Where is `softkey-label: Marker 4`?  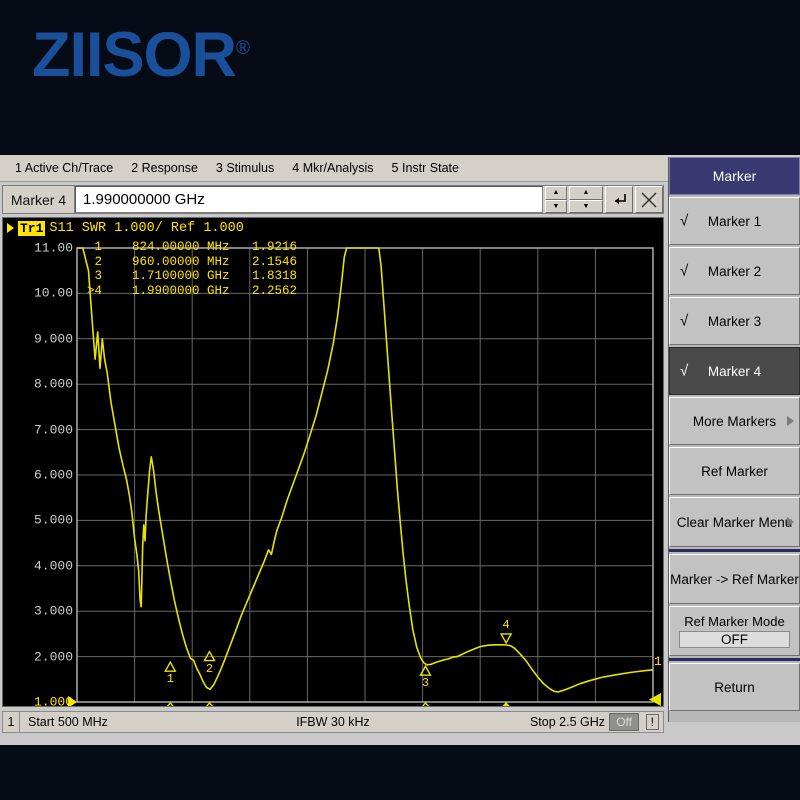
softkey-label: Marker 4 is located at coordinates (734, 371).